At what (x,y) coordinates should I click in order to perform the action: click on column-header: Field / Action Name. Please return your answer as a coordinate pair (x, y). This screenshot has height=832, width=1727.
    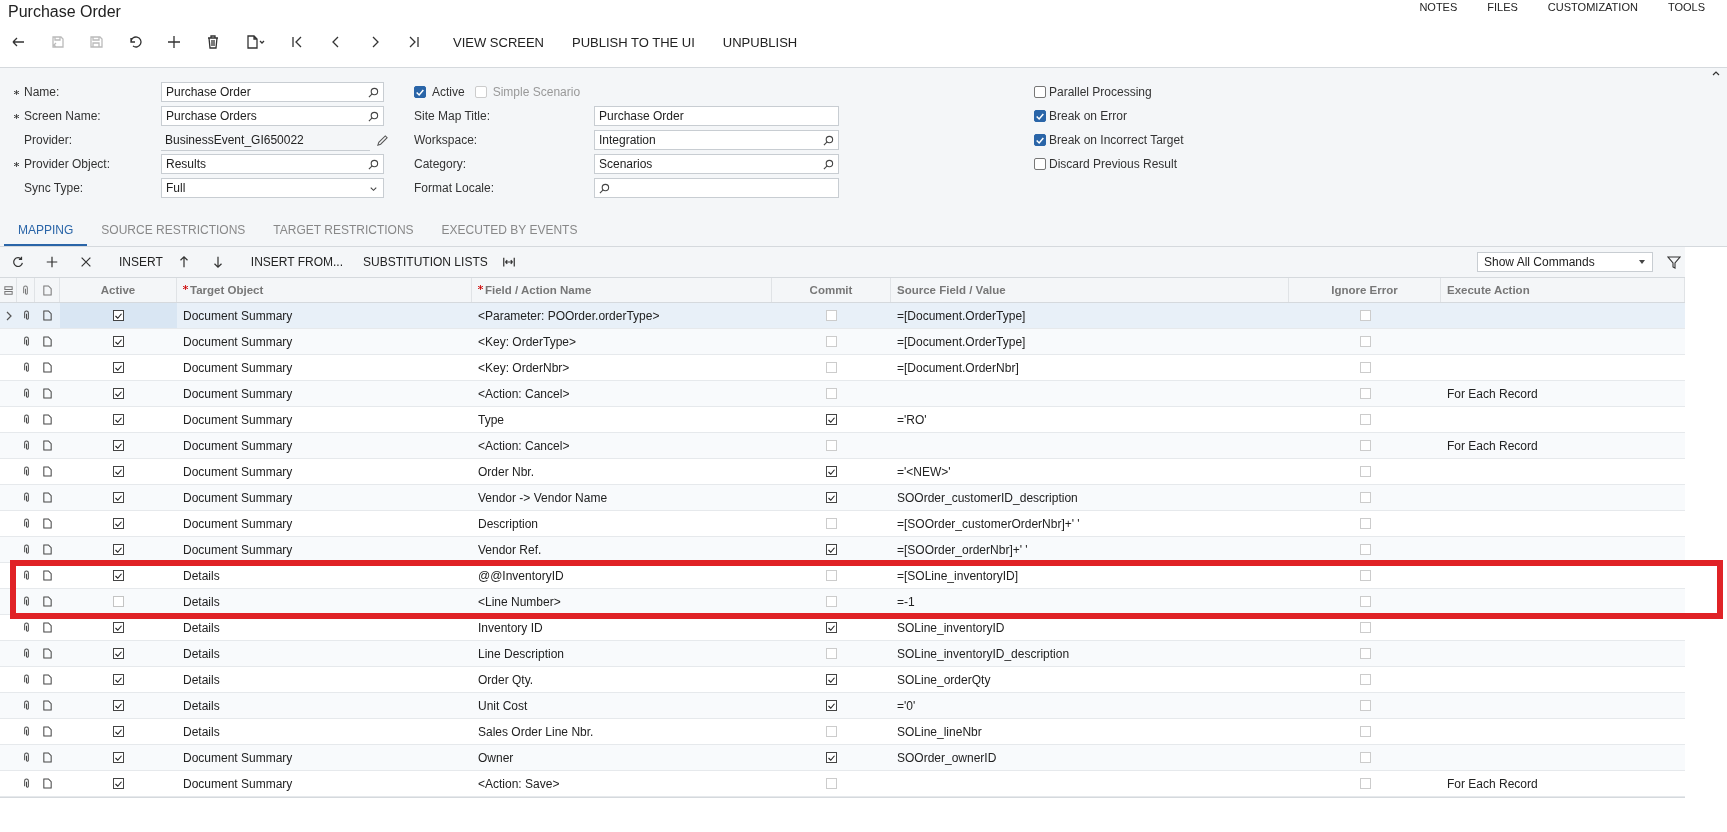
    Looking at the image, I should click on (538, 290).